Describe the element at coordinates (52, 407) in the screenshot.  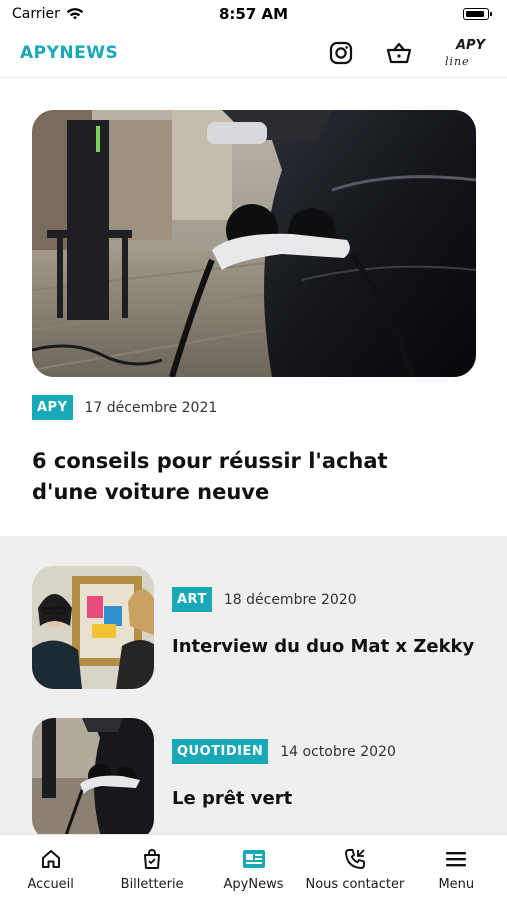
I see `featured-tag: APY` at that location.